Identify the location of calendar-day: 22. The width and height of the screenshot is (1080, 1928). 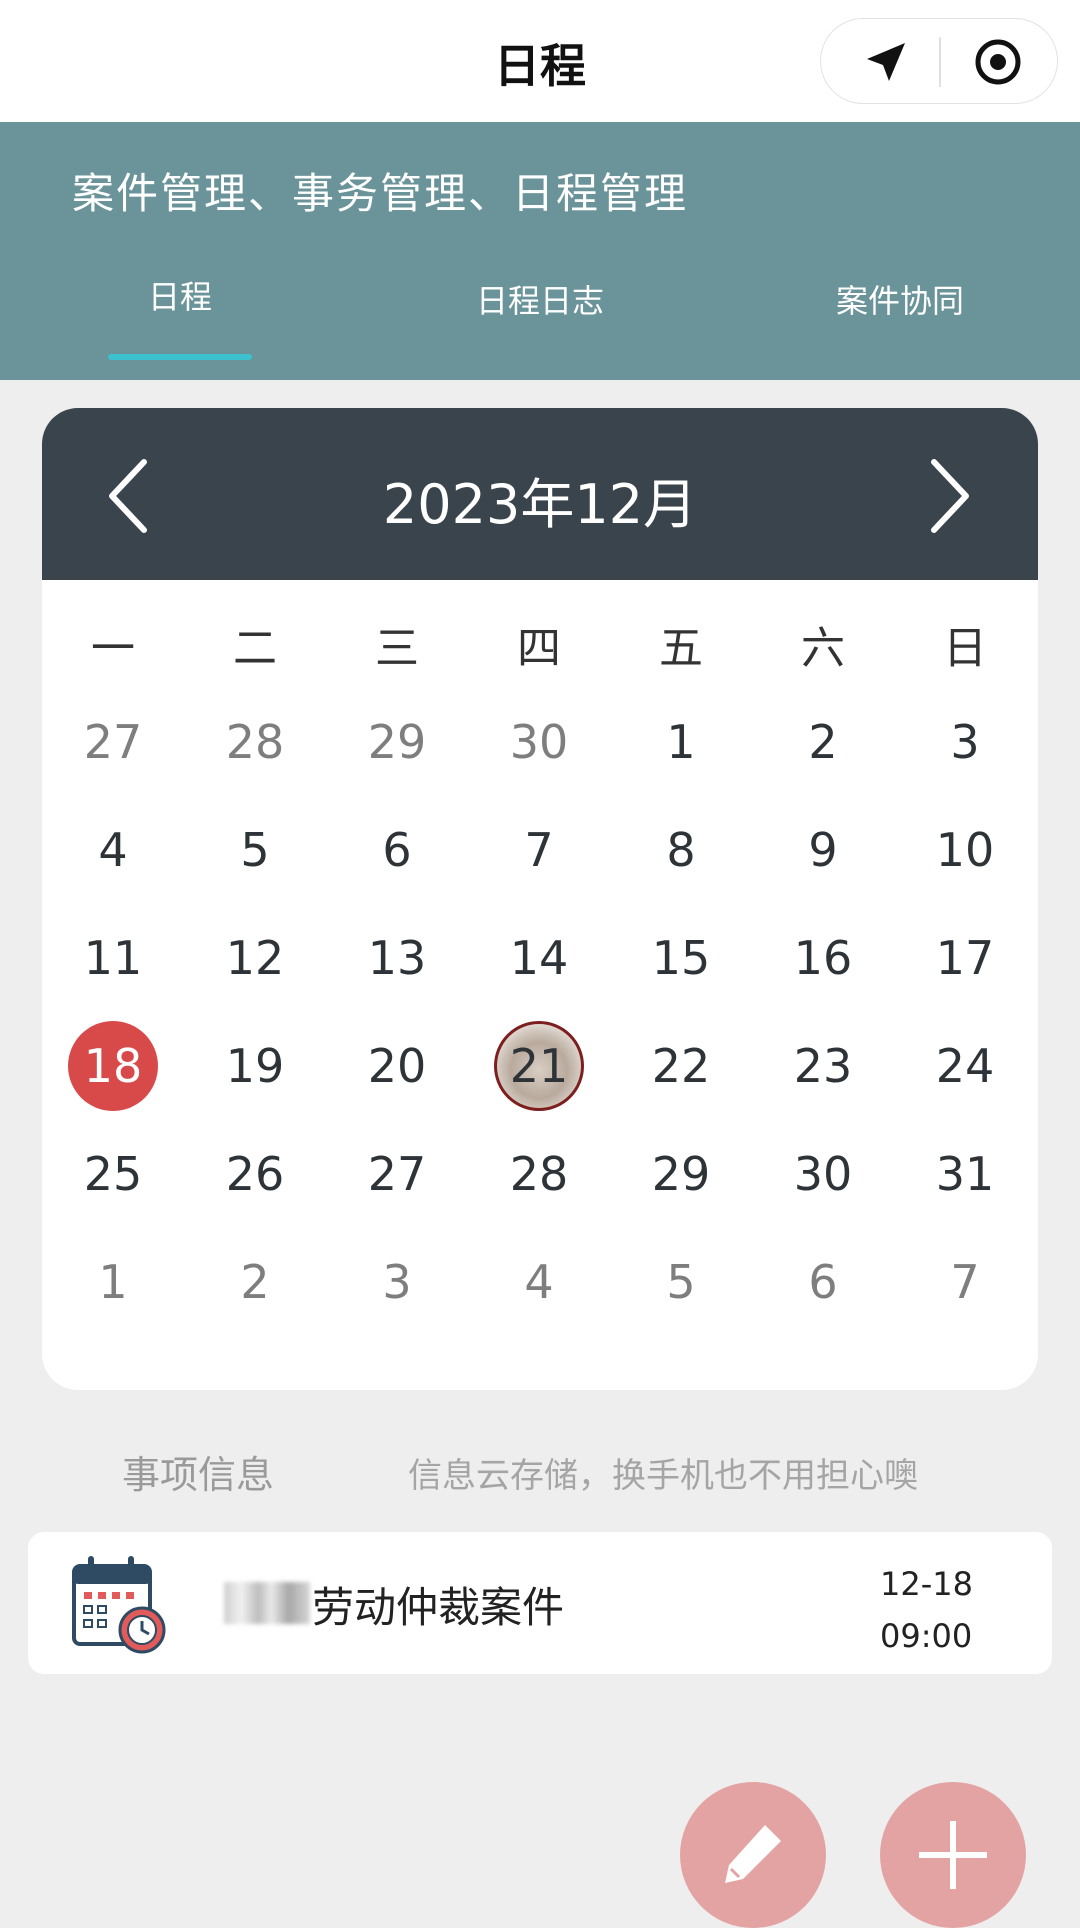
(681, 1066).